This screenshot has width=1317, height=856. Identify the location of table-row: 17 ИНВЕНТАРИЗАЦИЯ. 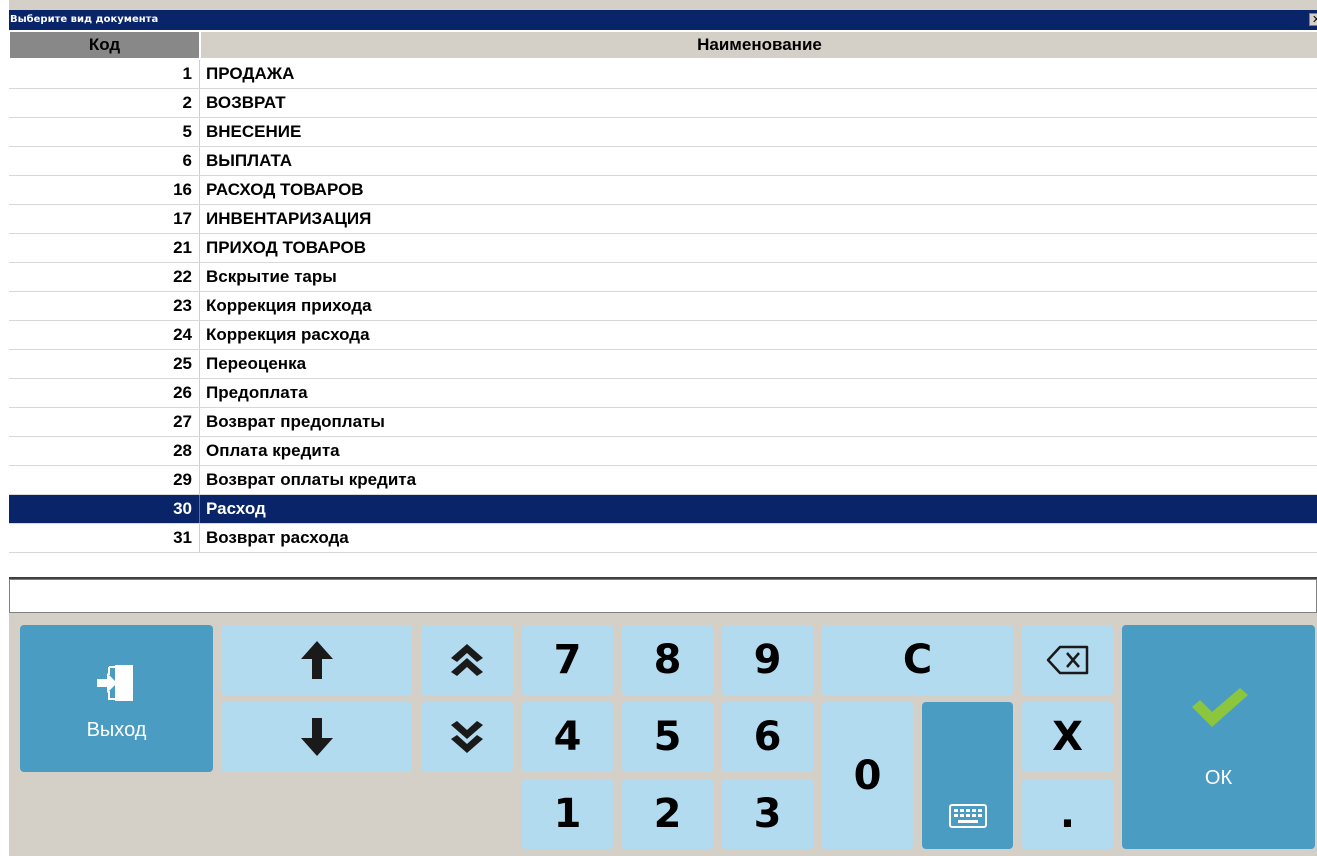
(663, 219).